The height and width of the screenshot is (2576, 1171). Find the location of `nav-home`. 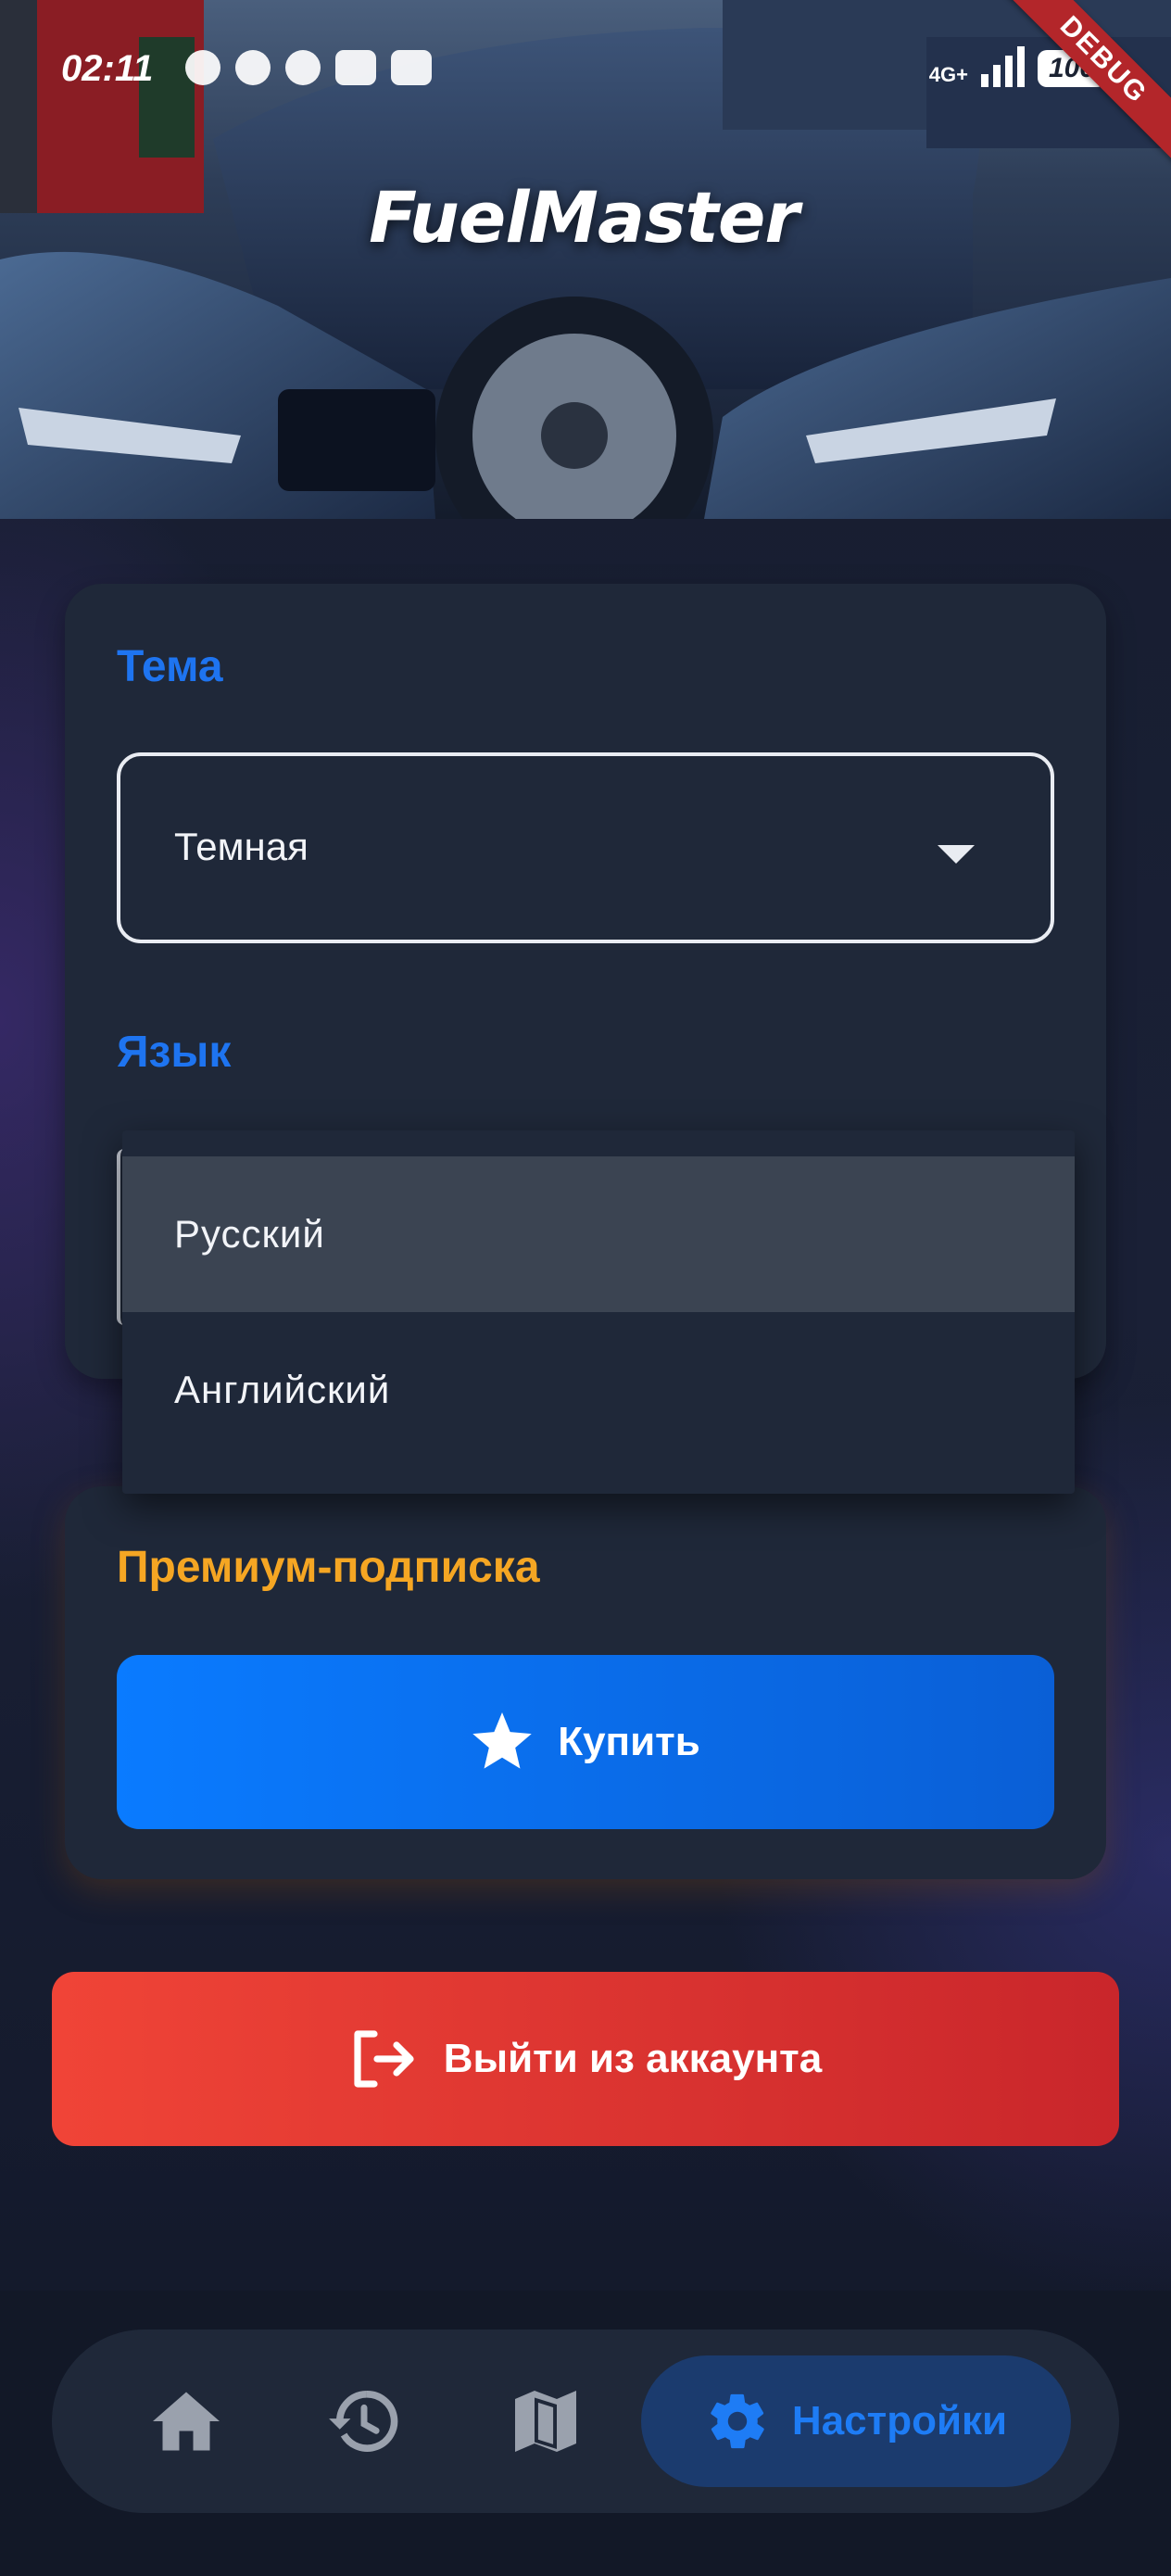

nav-home is located at coordinates (186, 2421).